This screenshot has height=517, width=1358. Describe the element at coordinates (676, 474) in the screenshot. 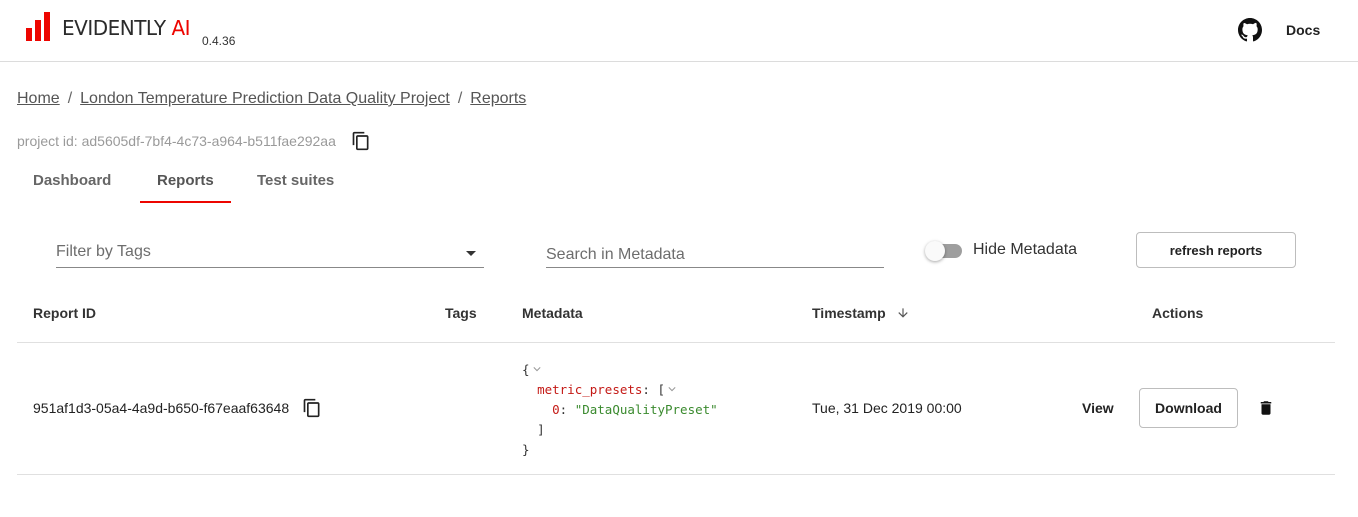

I see `row-divider` at that location.